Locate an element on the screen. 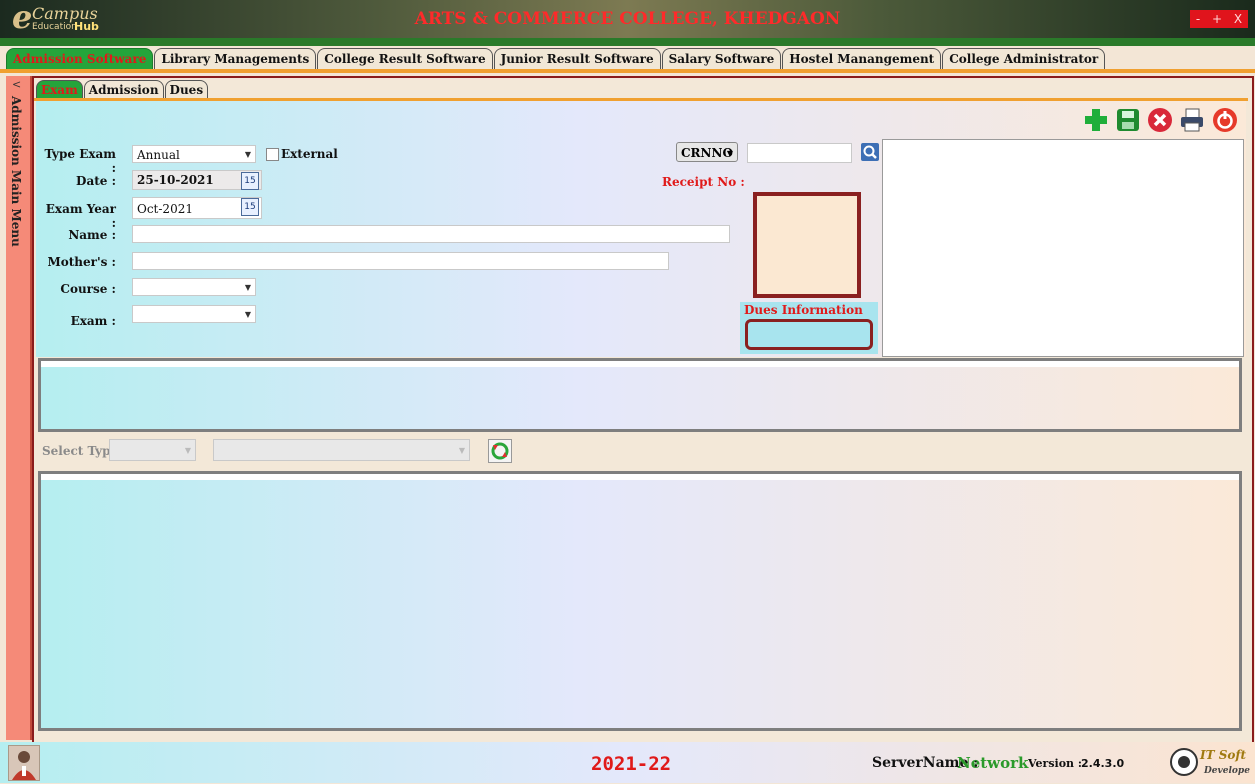 This screenshot has width=1255, height=784. it-soft-developers-logo: IT Soft Developers is located at coordinates (1211, 762).